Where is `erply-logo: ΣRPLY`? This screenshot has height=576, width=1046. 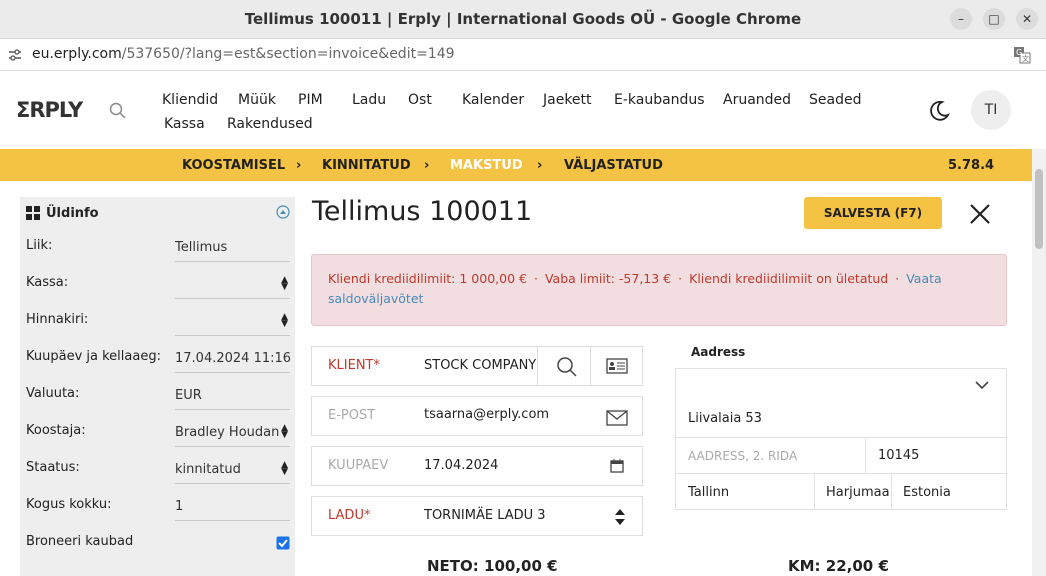 erply-logo: ΣRPLY is located at coordinates (49, 110).